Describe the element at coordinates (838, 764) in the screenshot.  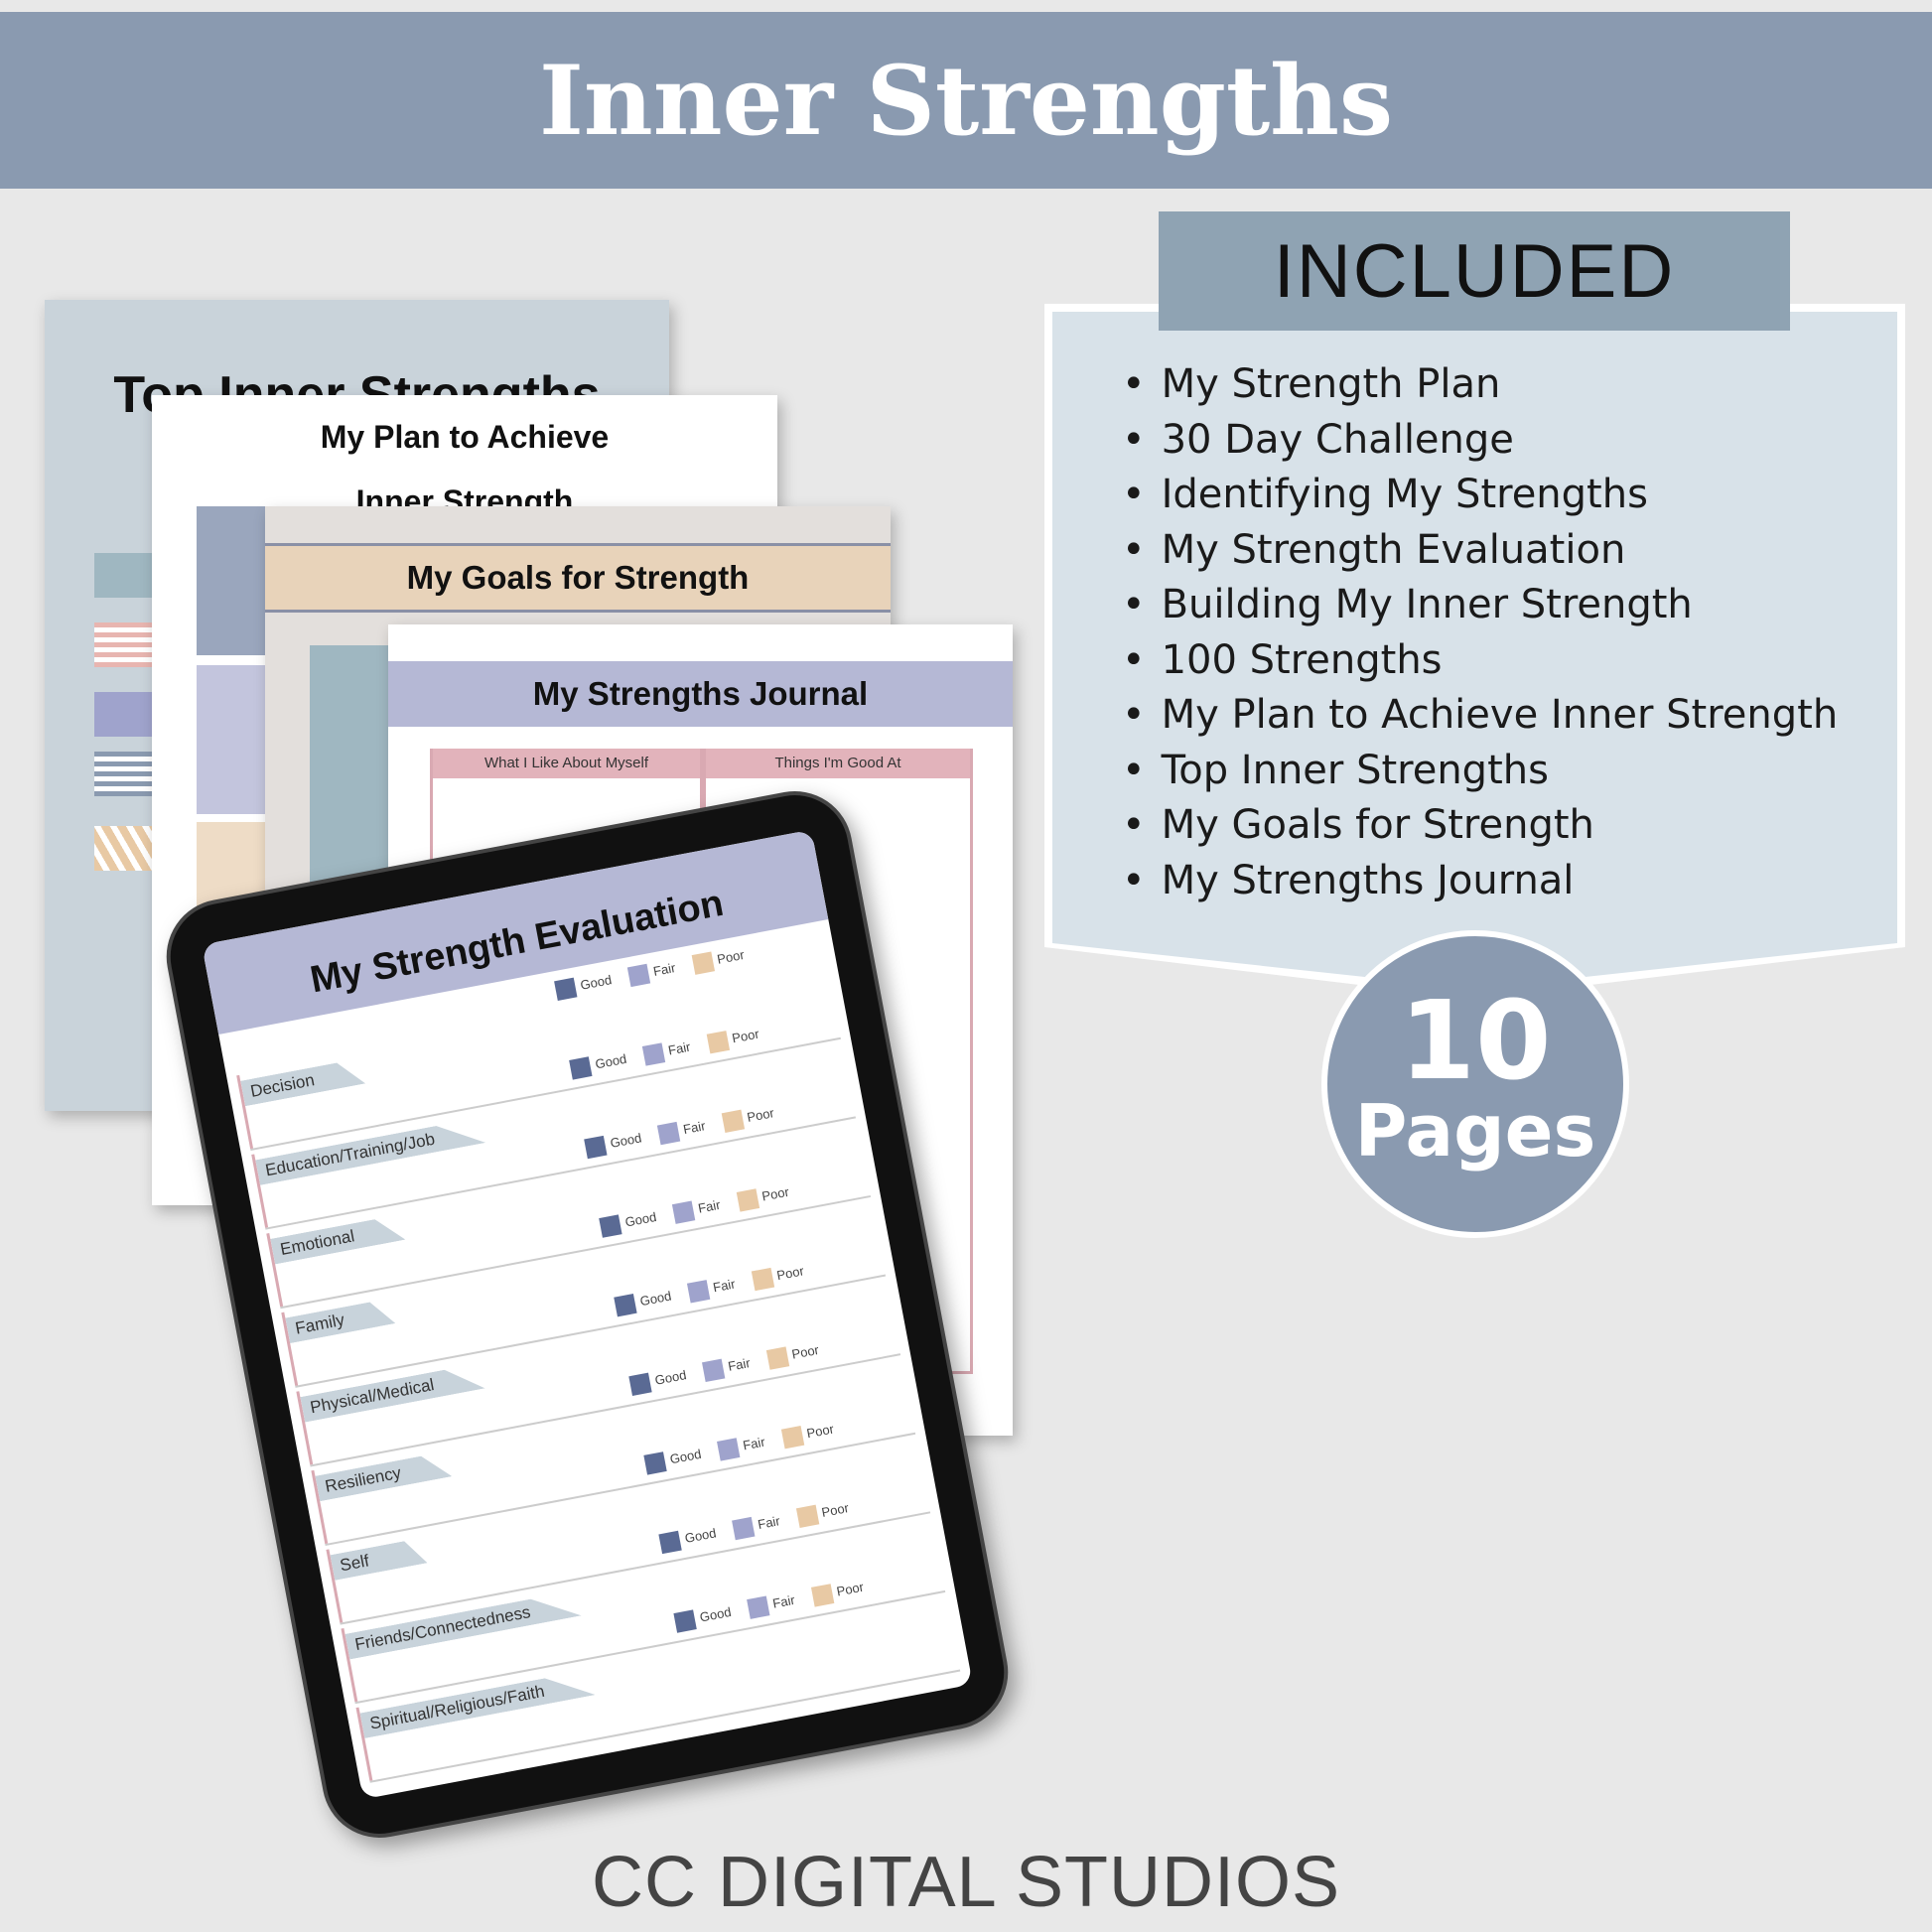
I see `journal-col-header: Things I'm Good At` at that location.